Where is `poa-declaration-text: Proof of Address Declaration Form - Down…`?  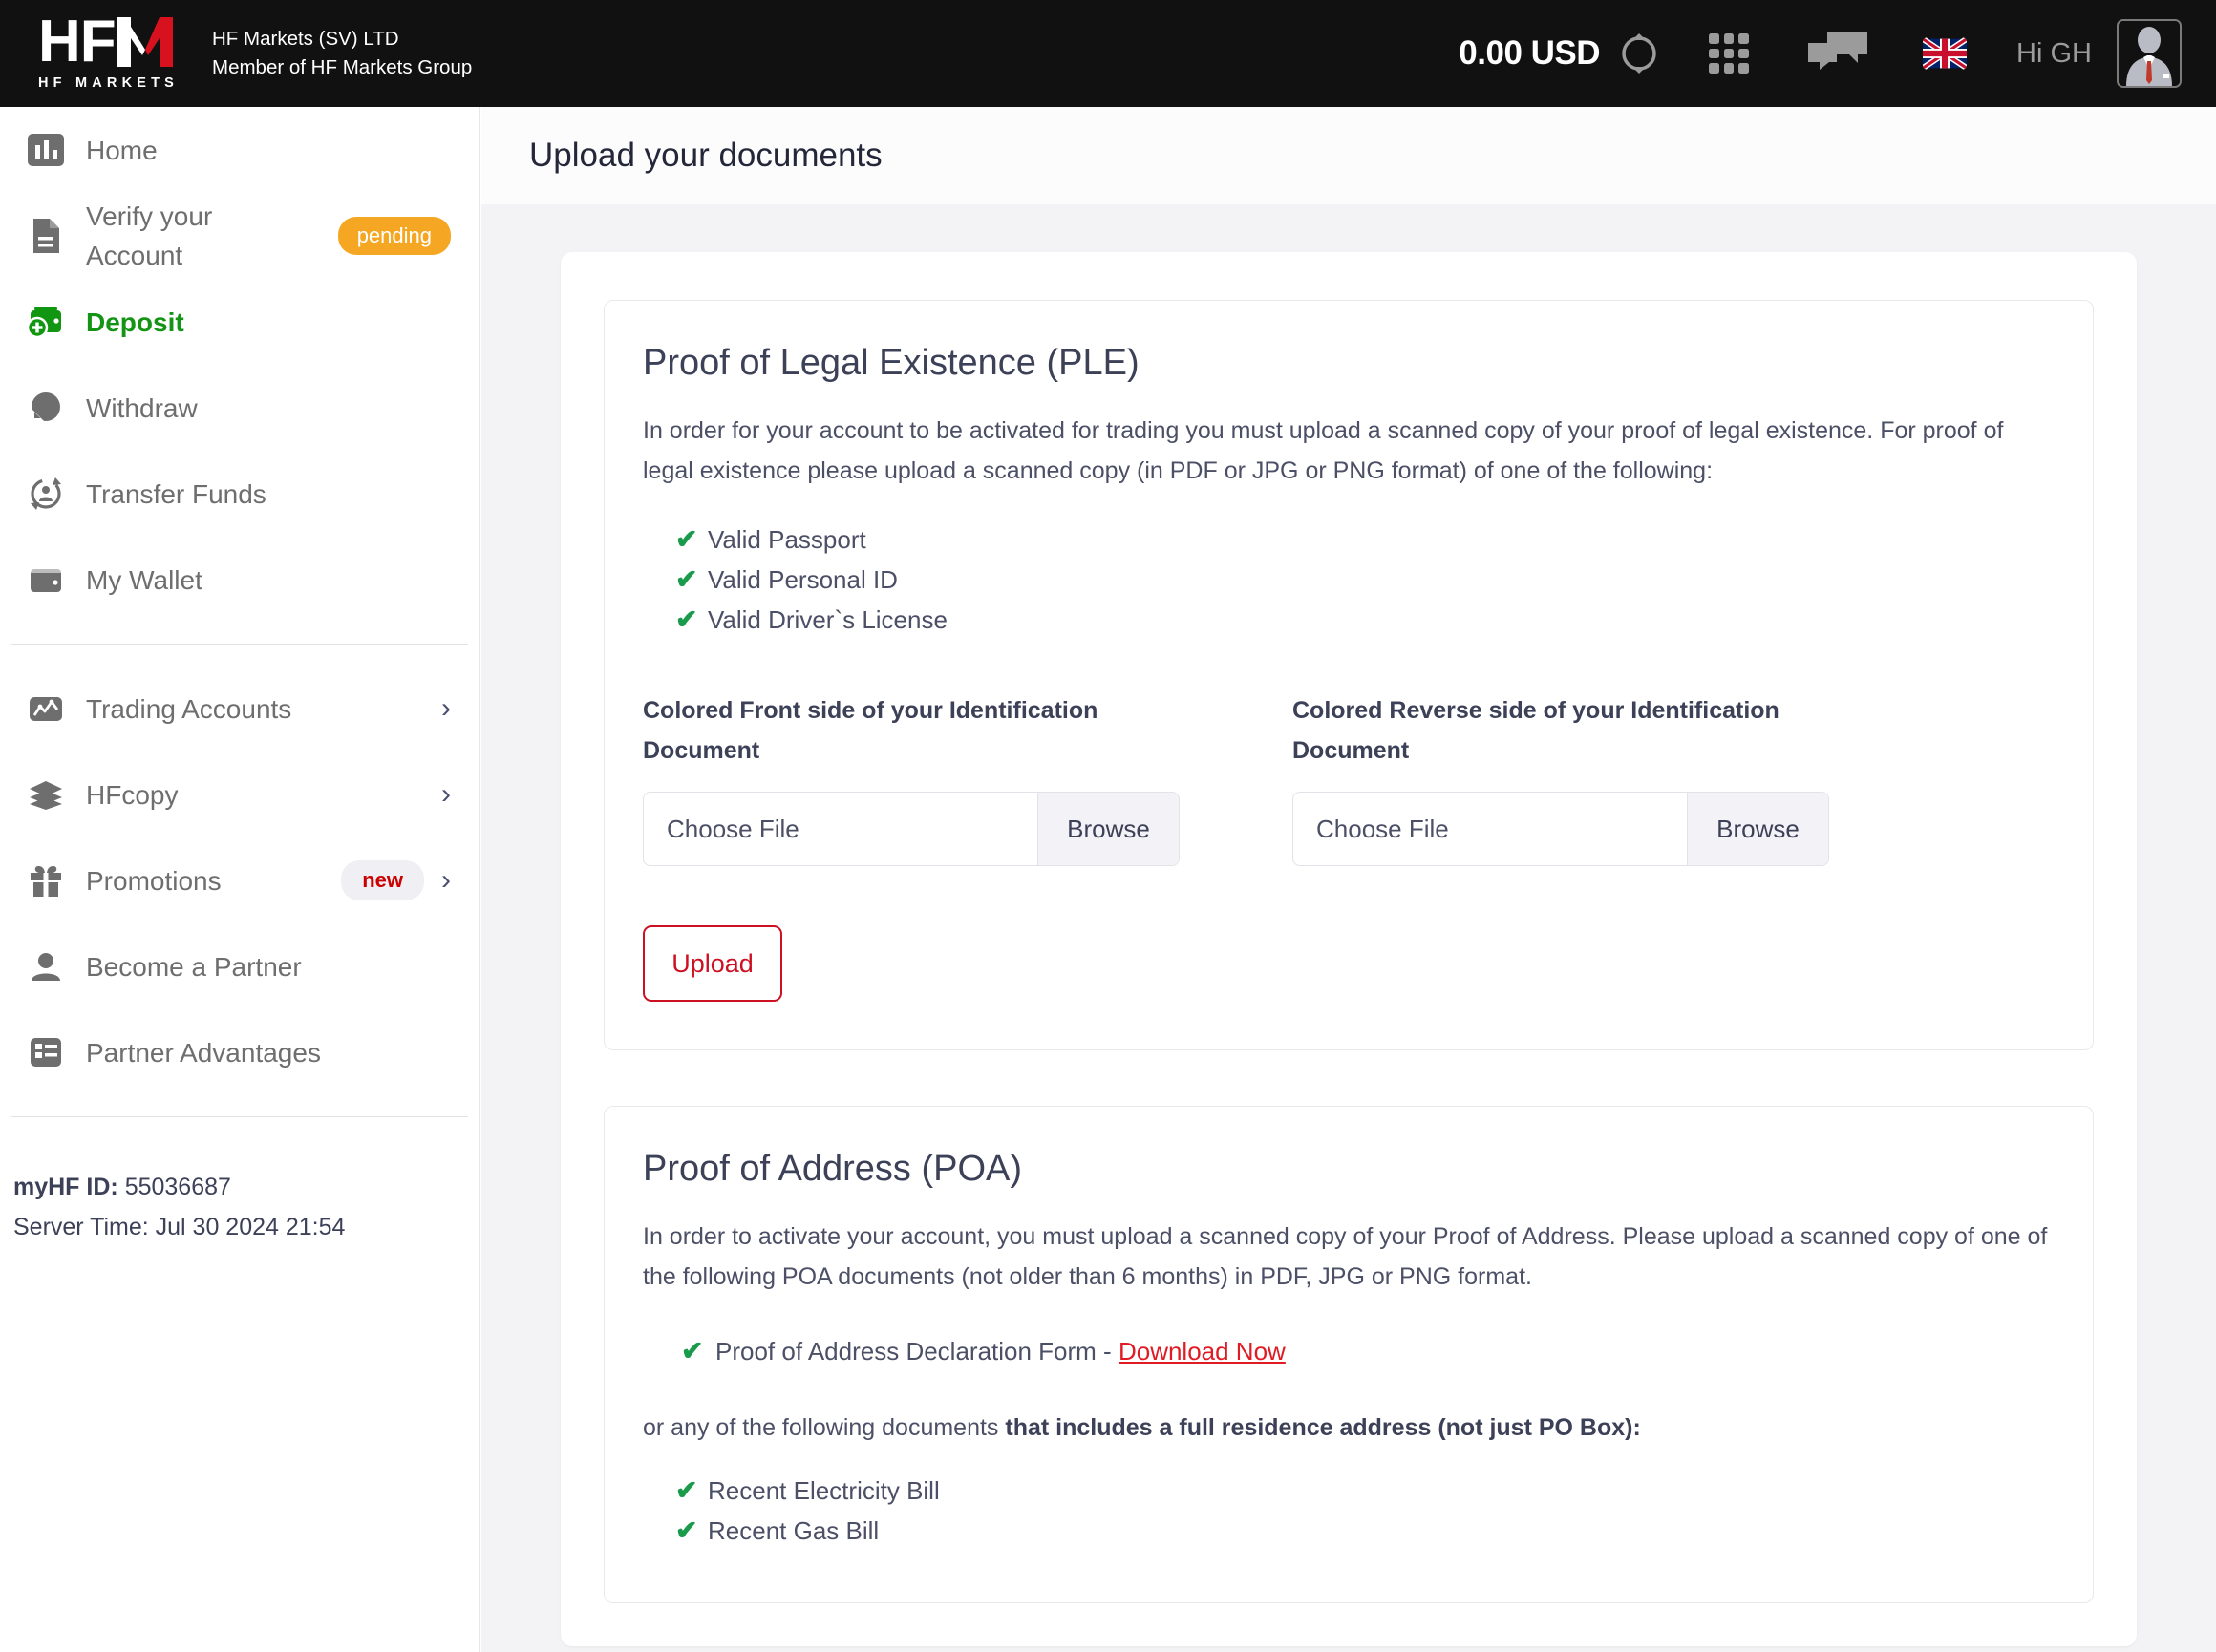 poa-declaration-text: Proof of Address Declaration Form - Down… is located at coordinates (1000, 1351).